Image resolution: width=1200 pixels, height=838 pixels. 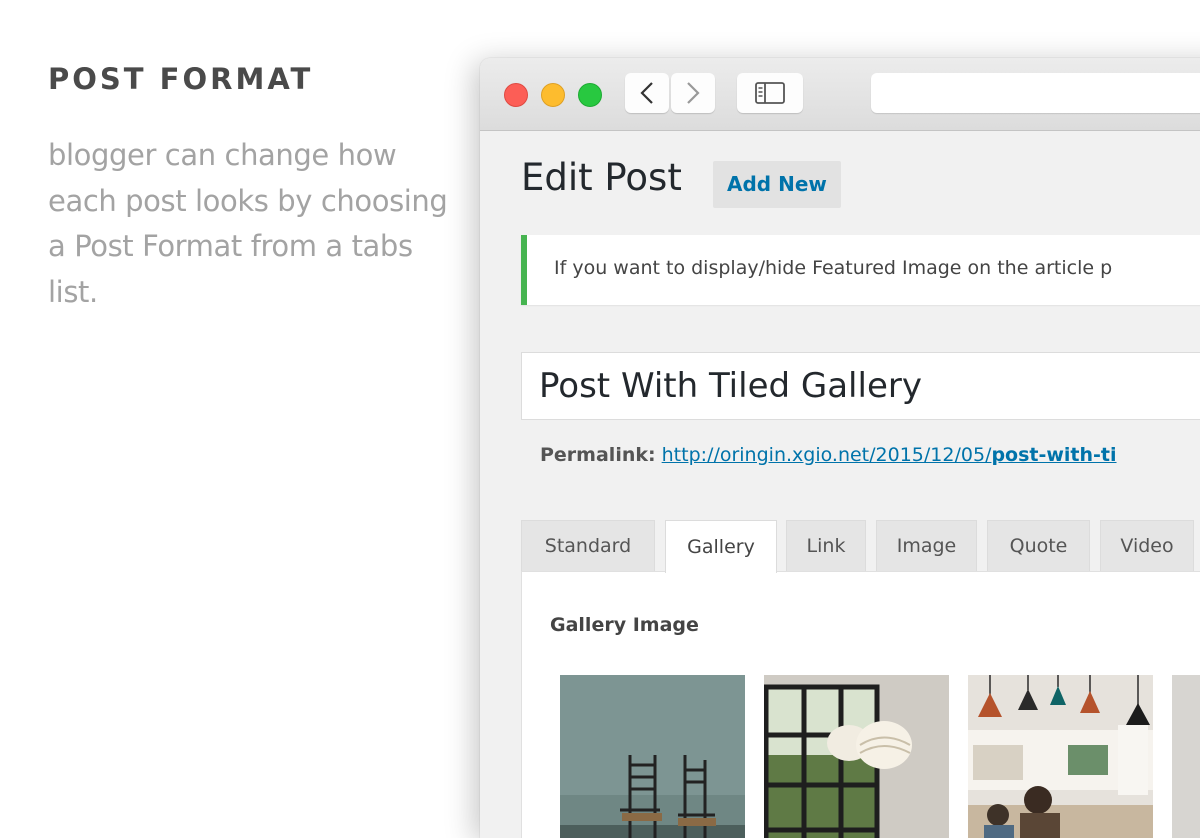 I want to click on tab-quote: Quote, so click(x=1038, y=545).